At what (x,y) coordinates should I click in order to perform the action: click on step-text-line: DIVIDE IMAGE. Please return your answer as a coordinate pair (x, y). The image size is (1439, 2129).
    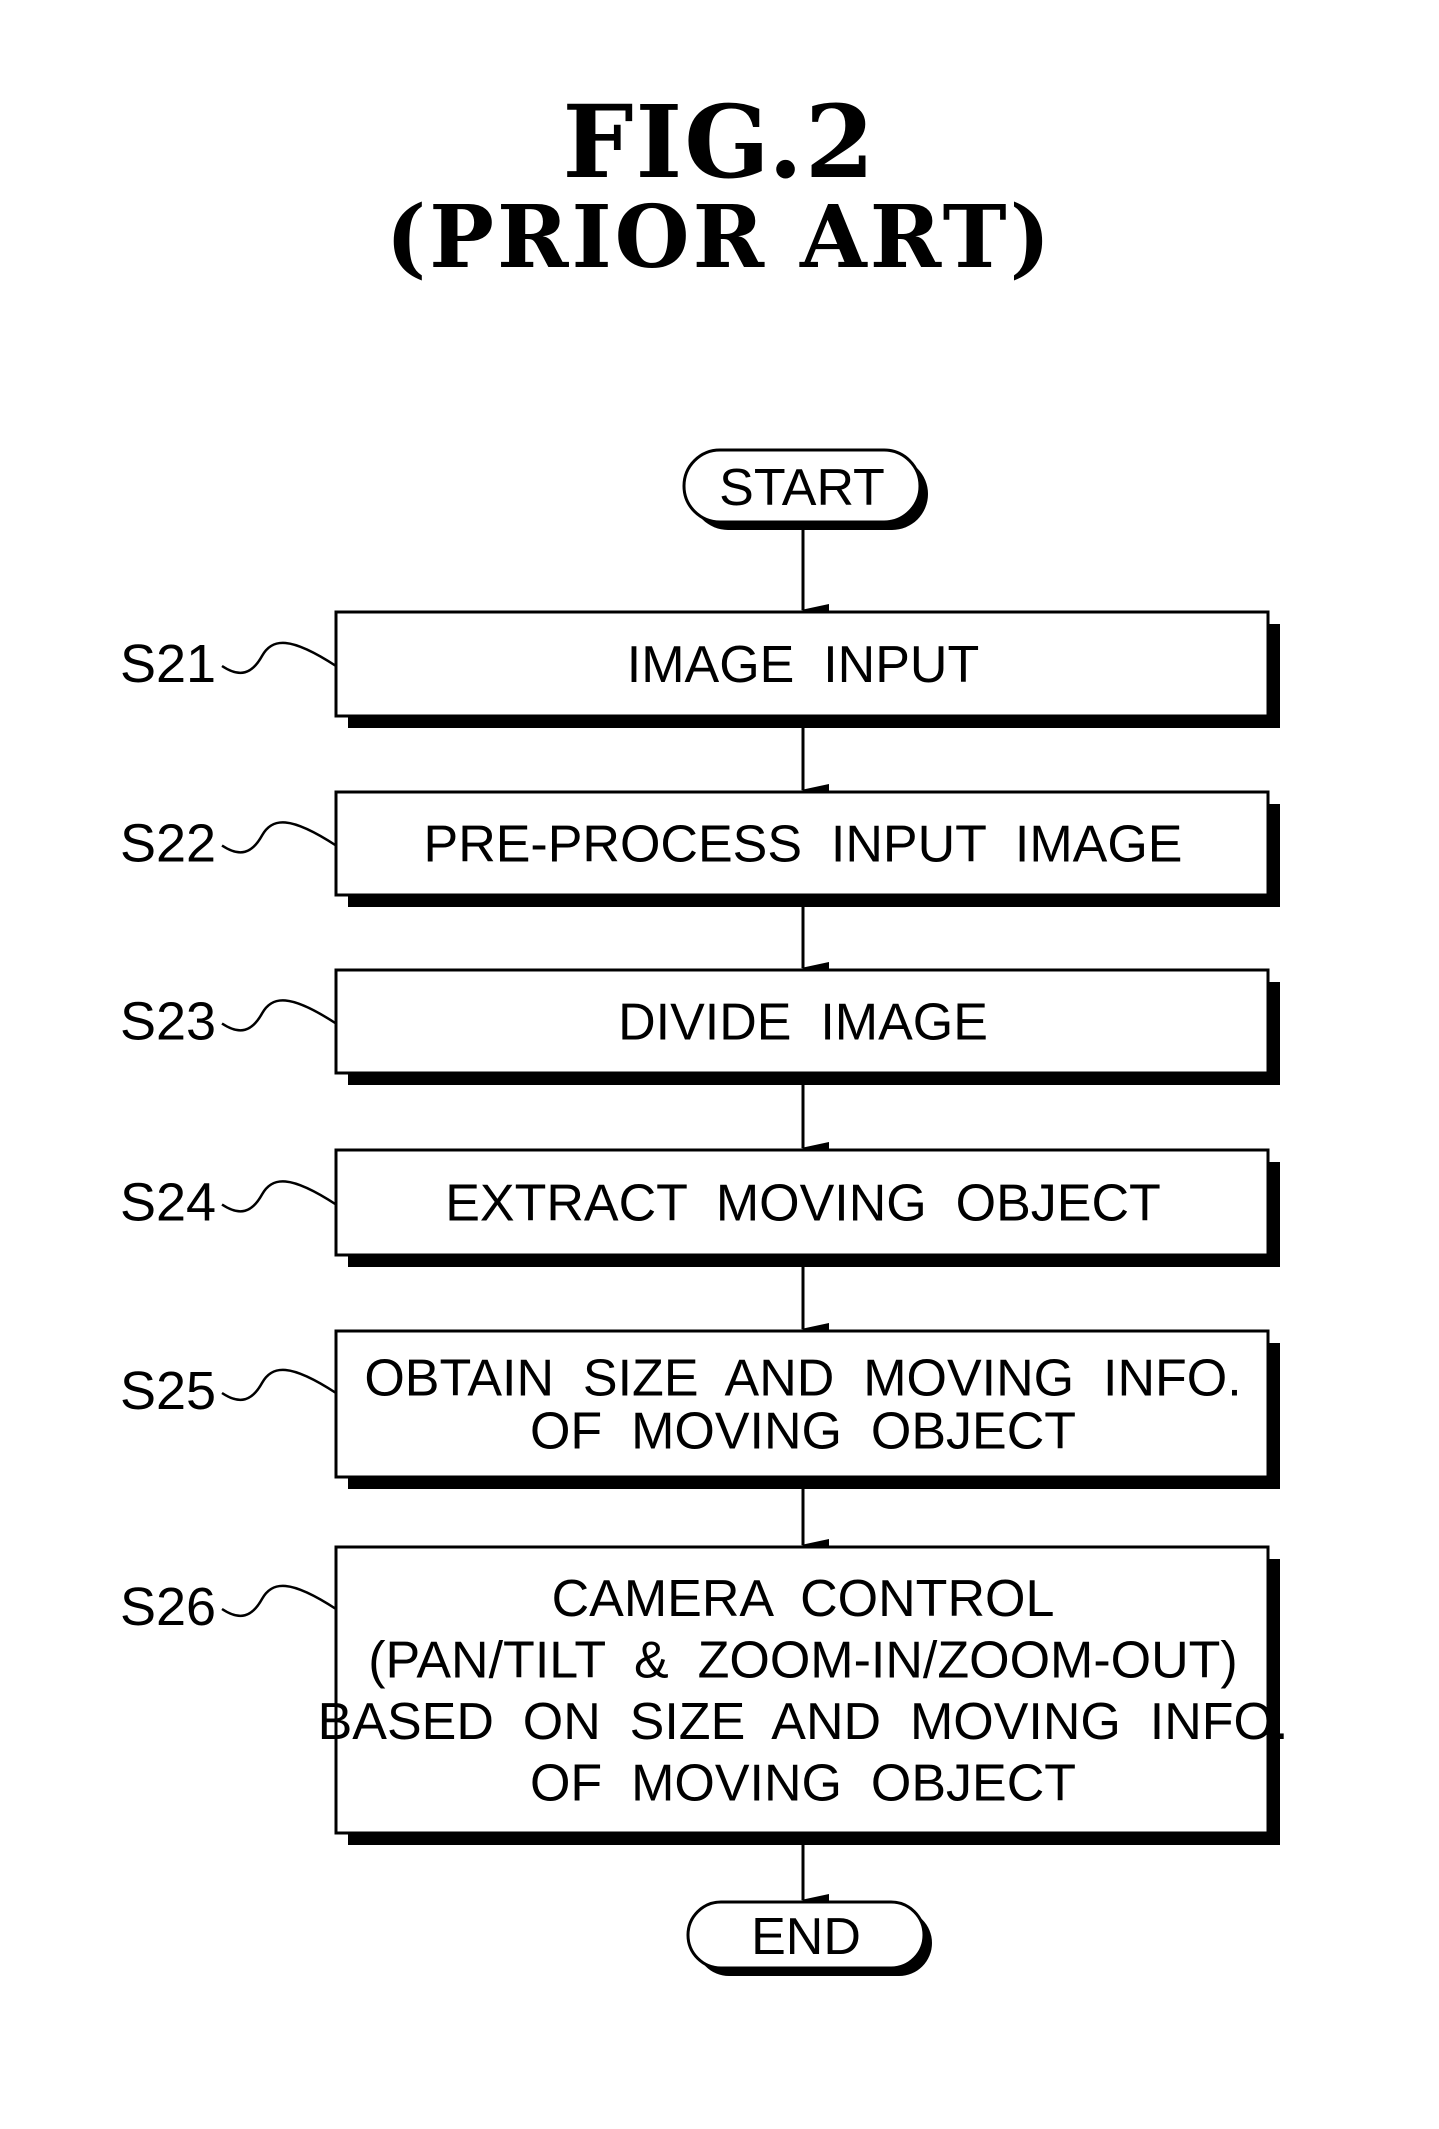
    Looking at the image, I should click on (803, 1023).